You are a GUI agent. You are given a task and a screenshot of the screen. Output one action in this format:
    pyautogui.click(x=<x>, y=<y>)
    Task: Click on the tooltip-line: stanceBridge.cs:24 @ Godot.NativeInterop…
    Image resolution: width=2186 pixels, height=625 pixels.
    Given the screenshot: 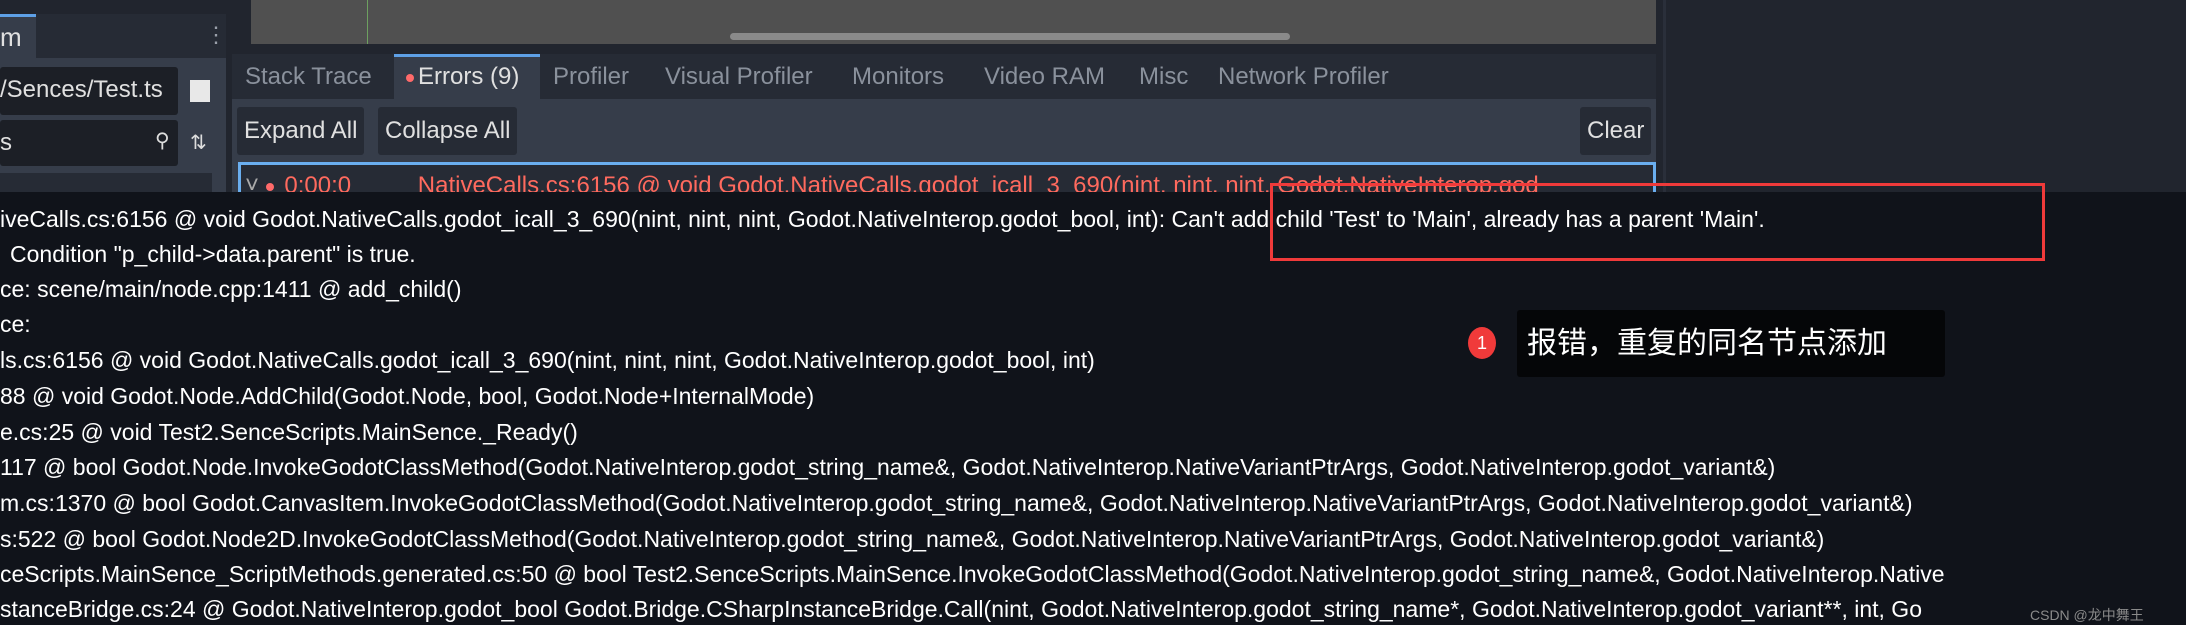 What is the action you would take?
    pyautogui.click(x=961, y=609)
    